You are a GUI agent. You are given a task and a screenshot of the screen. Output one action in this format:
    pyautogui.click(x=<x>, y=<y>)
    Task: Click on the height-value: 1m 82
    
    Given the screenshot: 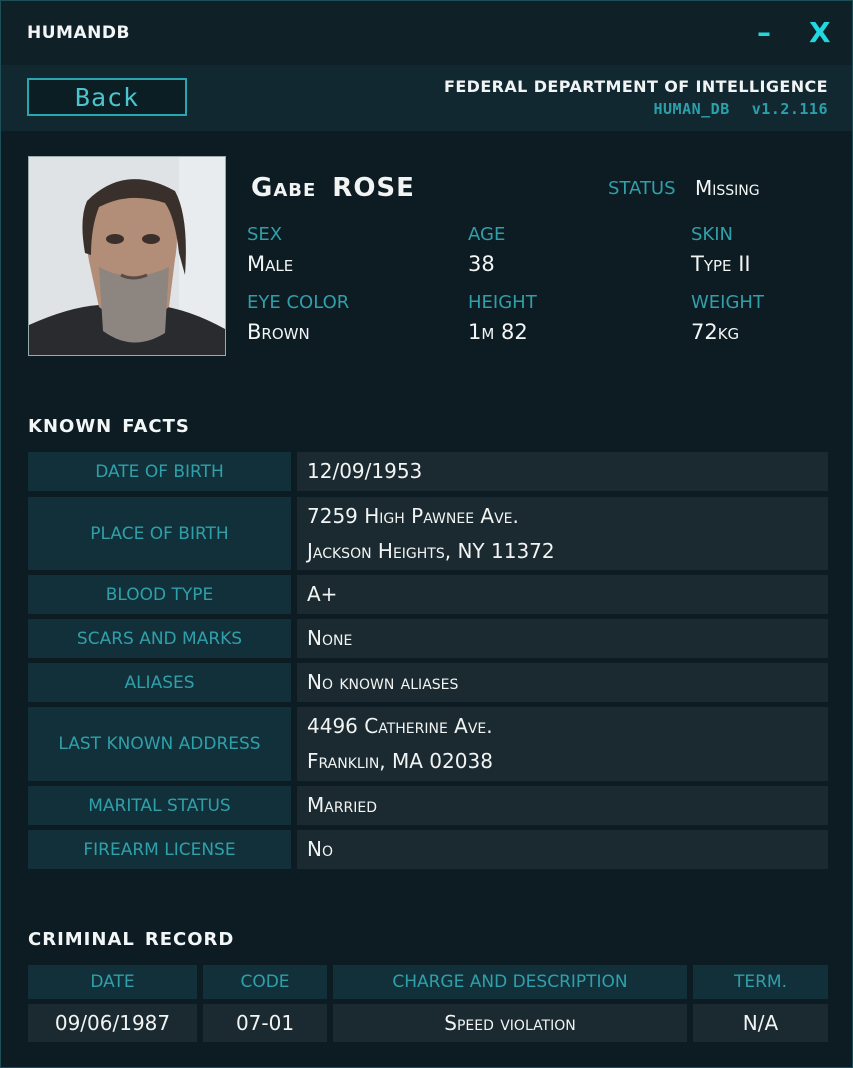 What is the action you would take?
    pyautogui.click(x=498, y=332)
    